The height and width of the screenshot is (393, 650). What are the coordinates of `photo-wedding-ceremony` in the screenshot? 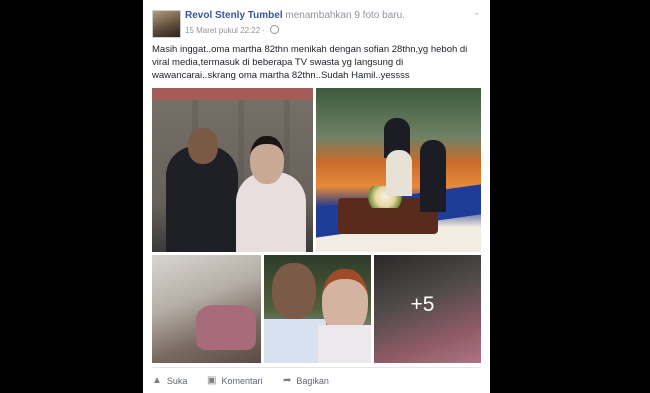 It's located at (398, 170).